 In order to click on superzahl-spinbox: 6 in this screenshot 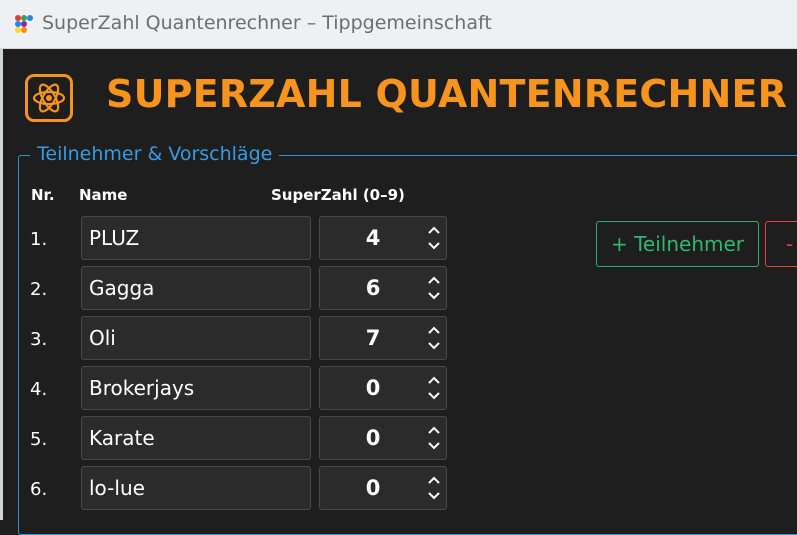, I will do `click(383, 288)`.